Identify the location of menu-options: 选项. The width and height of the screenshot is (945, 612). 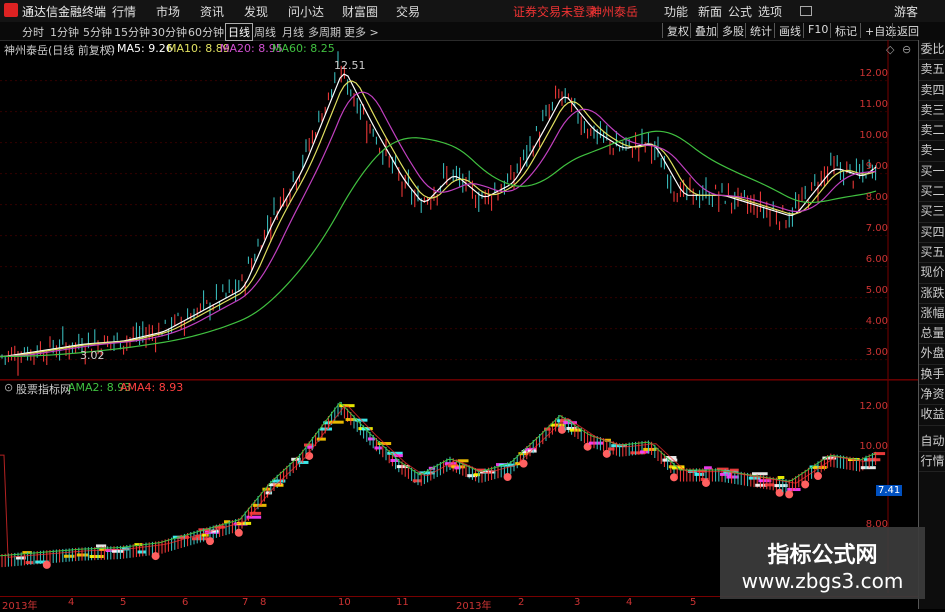
(770, 11).